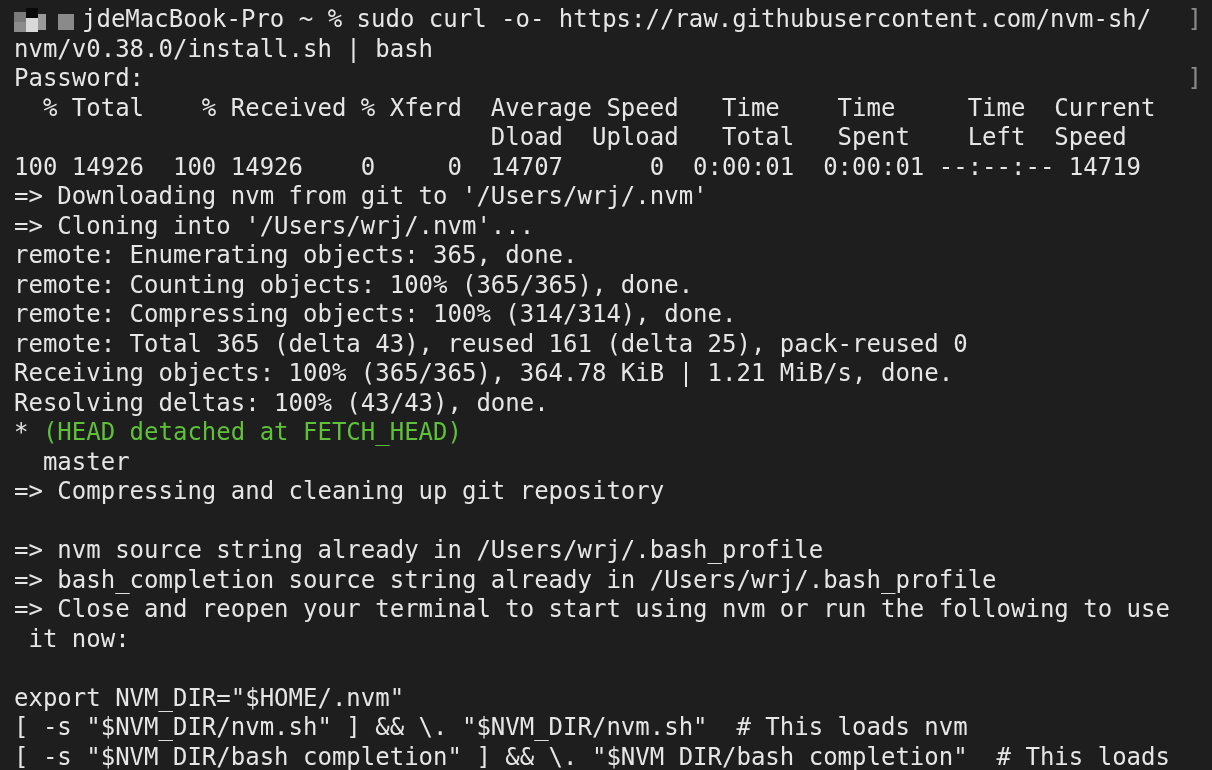 This screenshot has height=770, width=1212. I want to click on terminal-line: [ -s "$NVM_DIR/bash_completion" ] && \. "$NVM_DIR/bash_completion" # This loads, so click(592, 756).